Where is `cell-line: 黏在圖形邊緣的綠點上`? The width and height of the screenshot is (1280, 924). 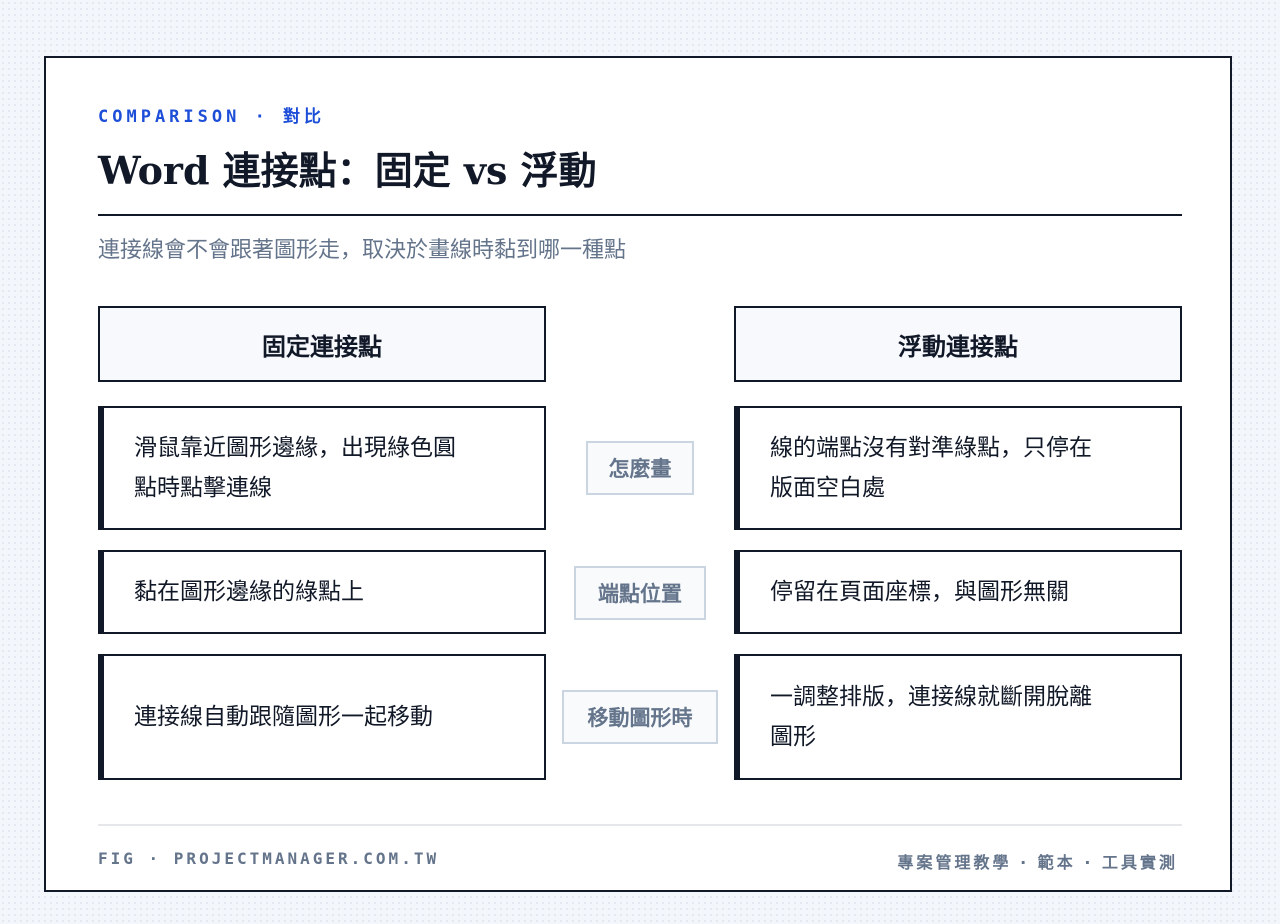
cell-line: 黏在圖形邊緣的綠點上 is located at coordinates (249, 592).